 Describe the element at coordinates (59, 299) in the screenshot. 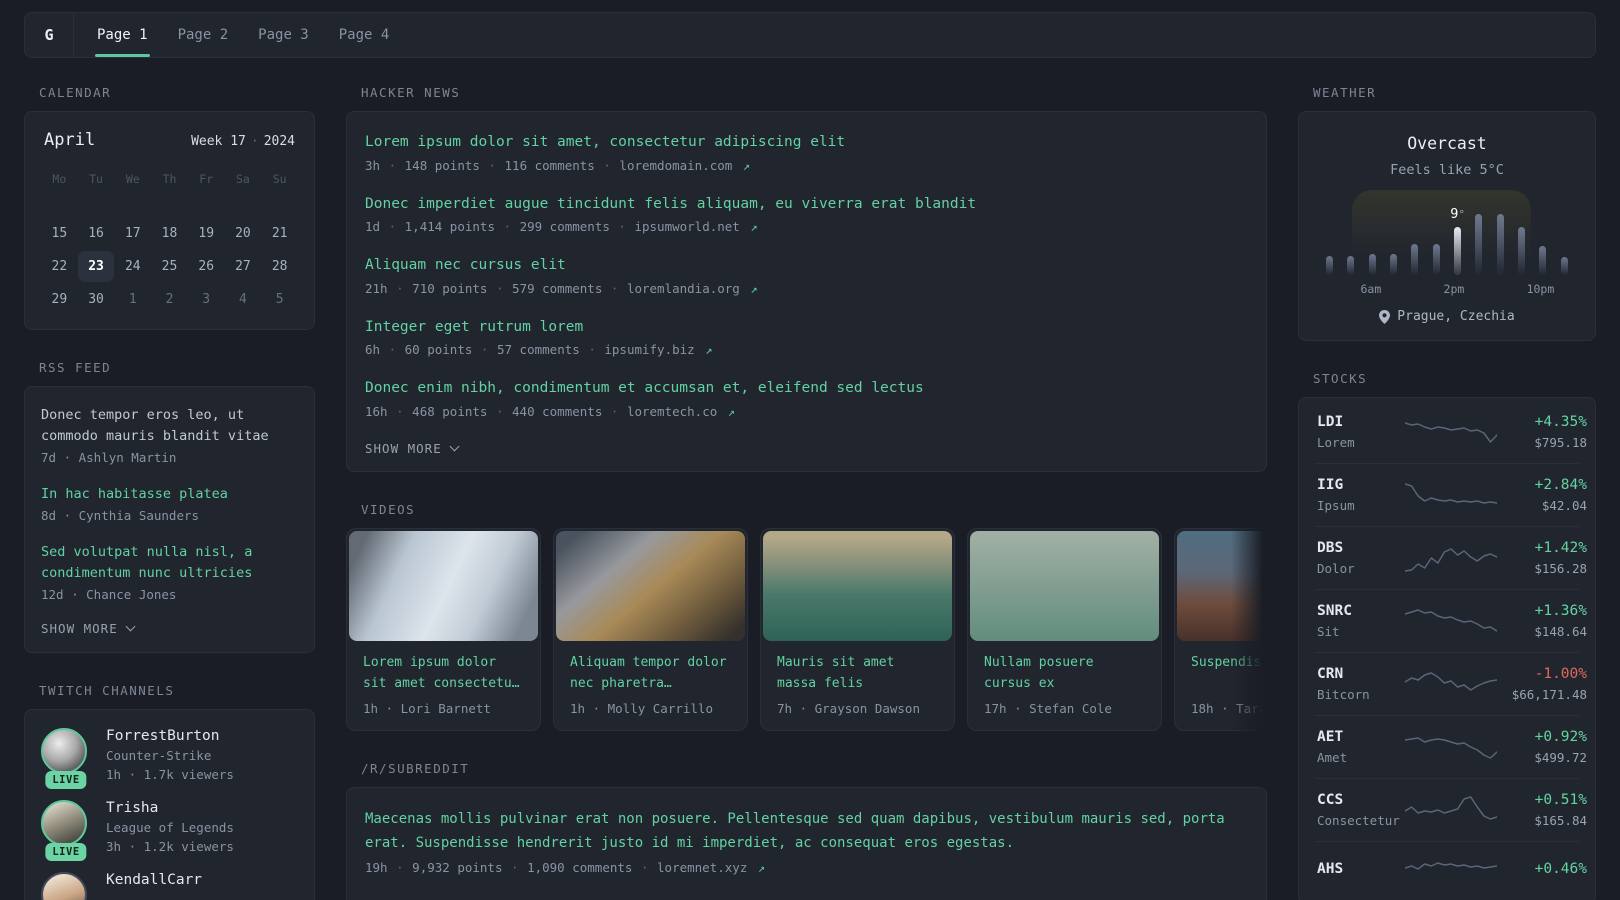

I see `calendar-day: 29` at that location.